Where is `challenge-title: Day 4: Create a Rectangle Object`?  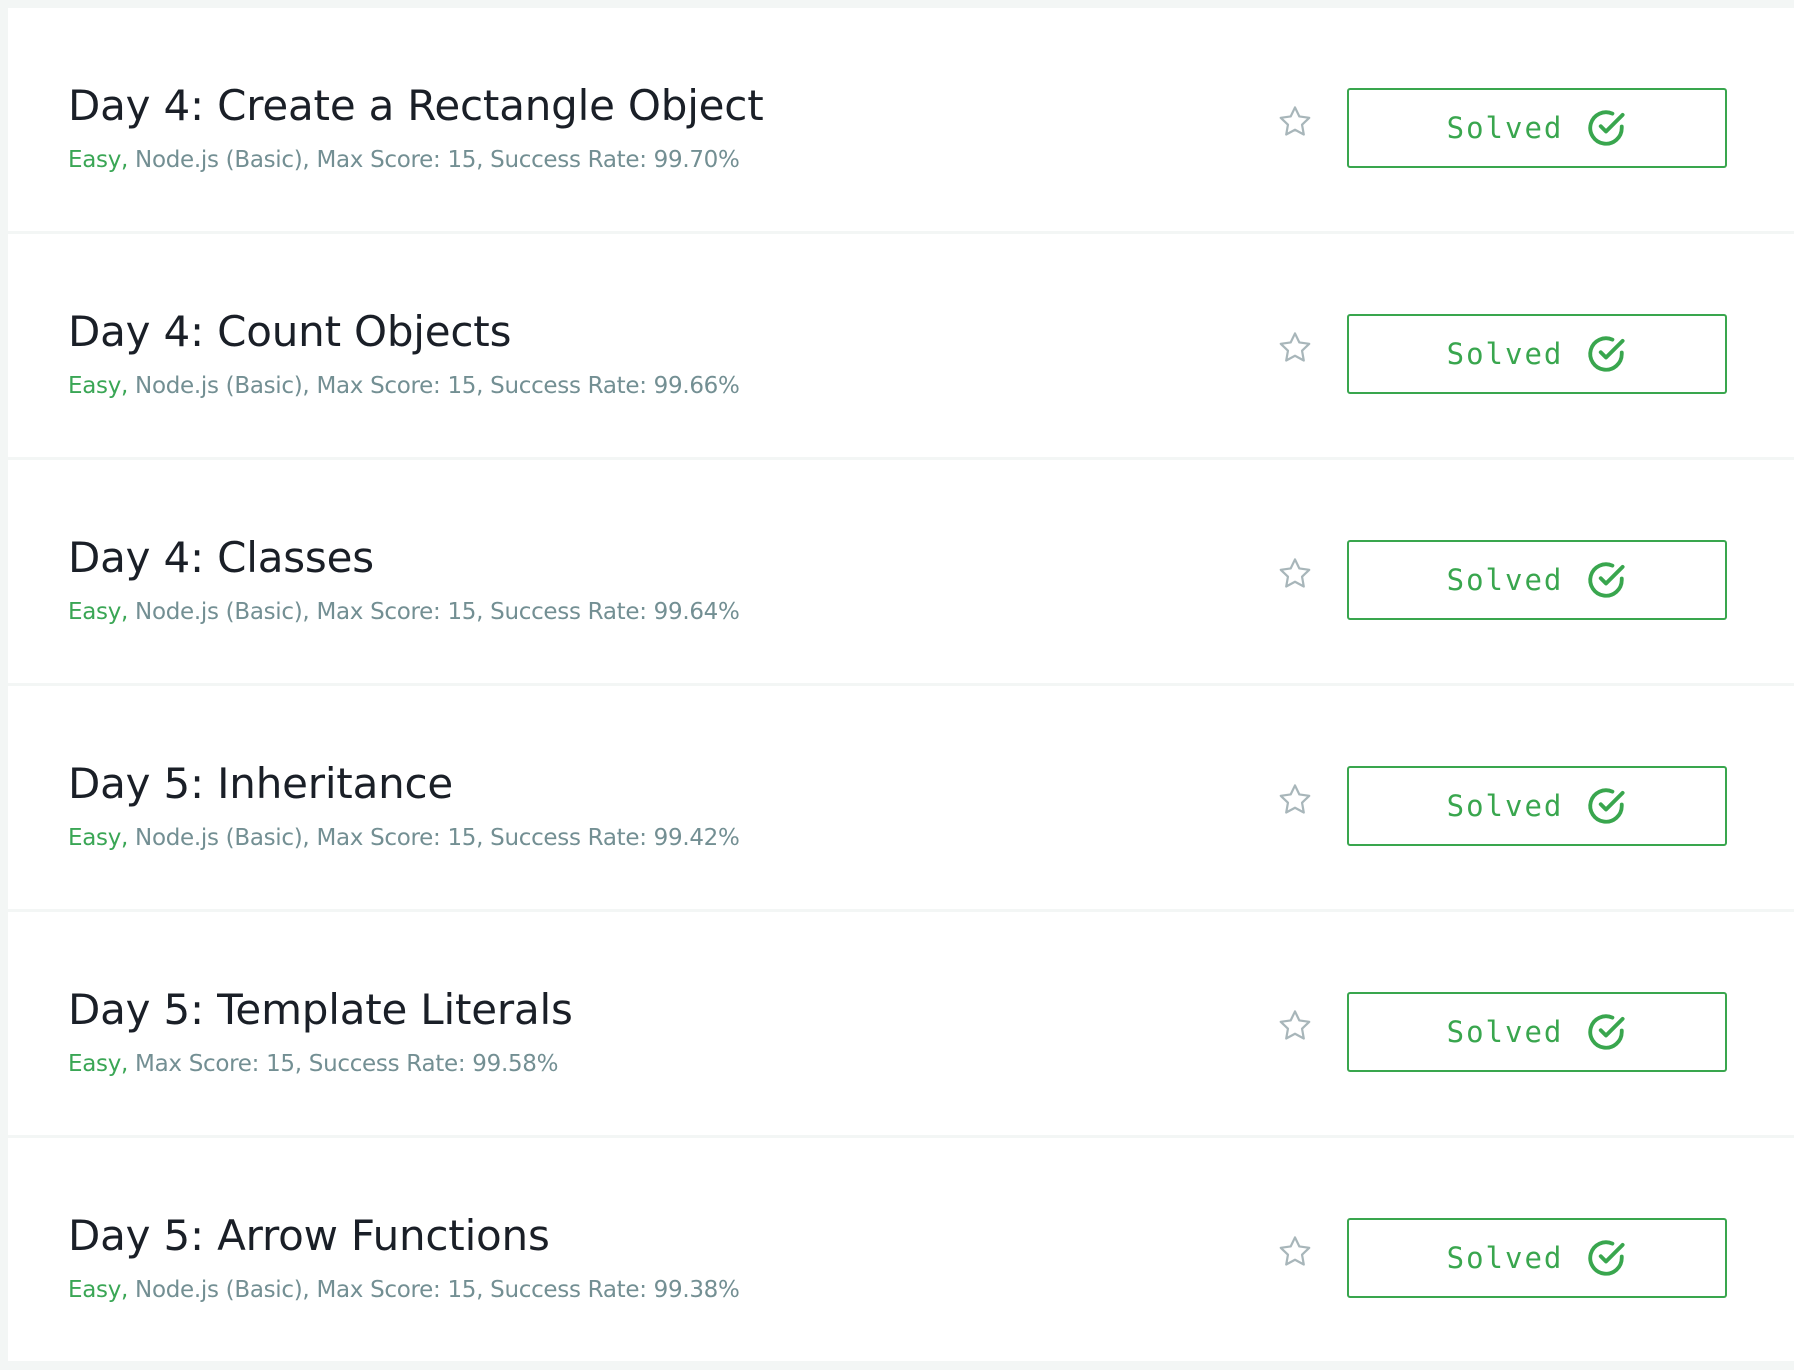 challenge-title: Day 4: Create a Rectangle Object is located at coordinates (416, 106).